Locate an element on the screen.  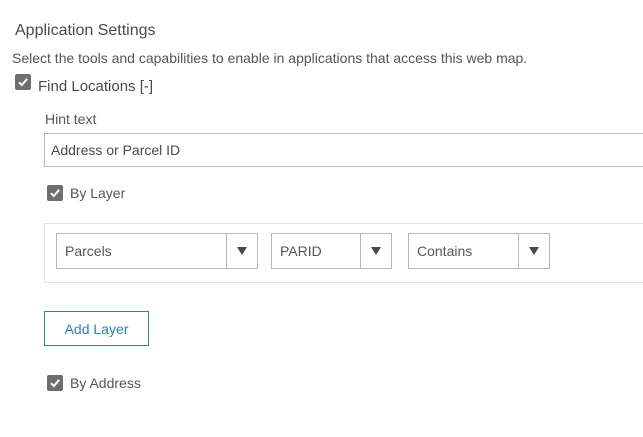
hint-text-label: Hint text is located at coordinates (71, 119).